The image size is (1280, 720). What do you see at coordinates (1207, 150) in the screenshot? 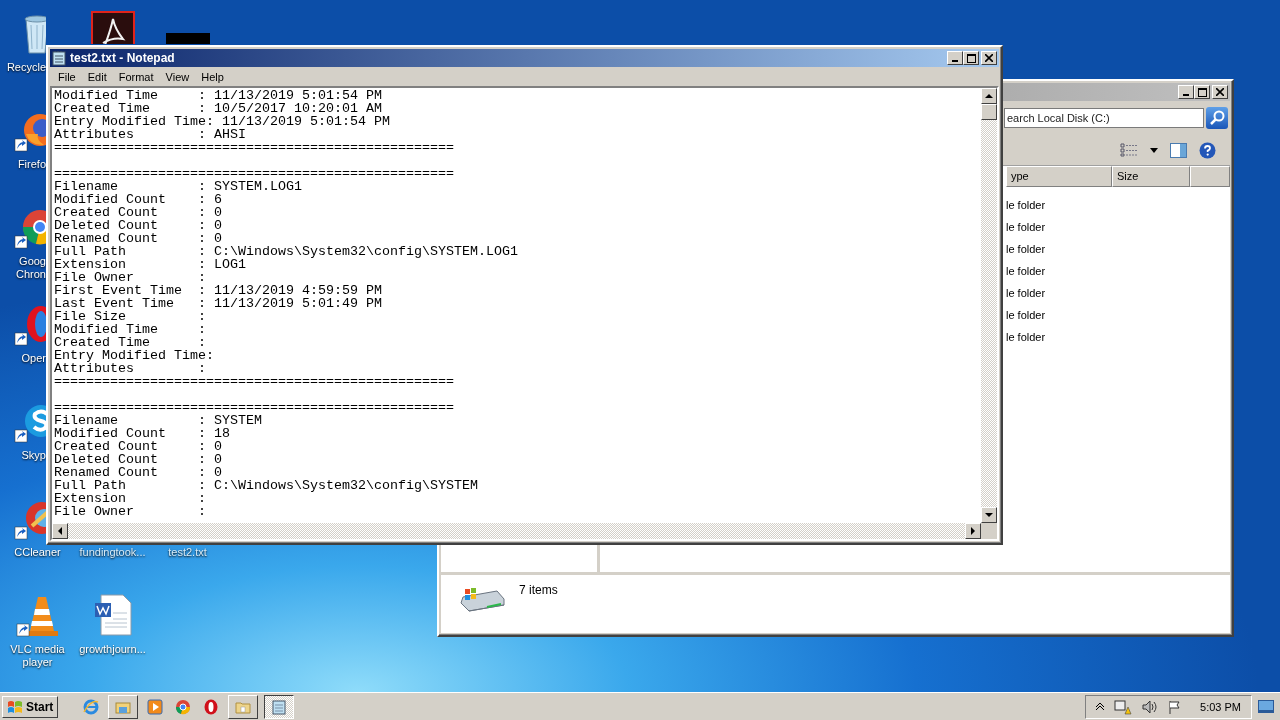
I see `help-icon` at bounding box center [1207, 150].